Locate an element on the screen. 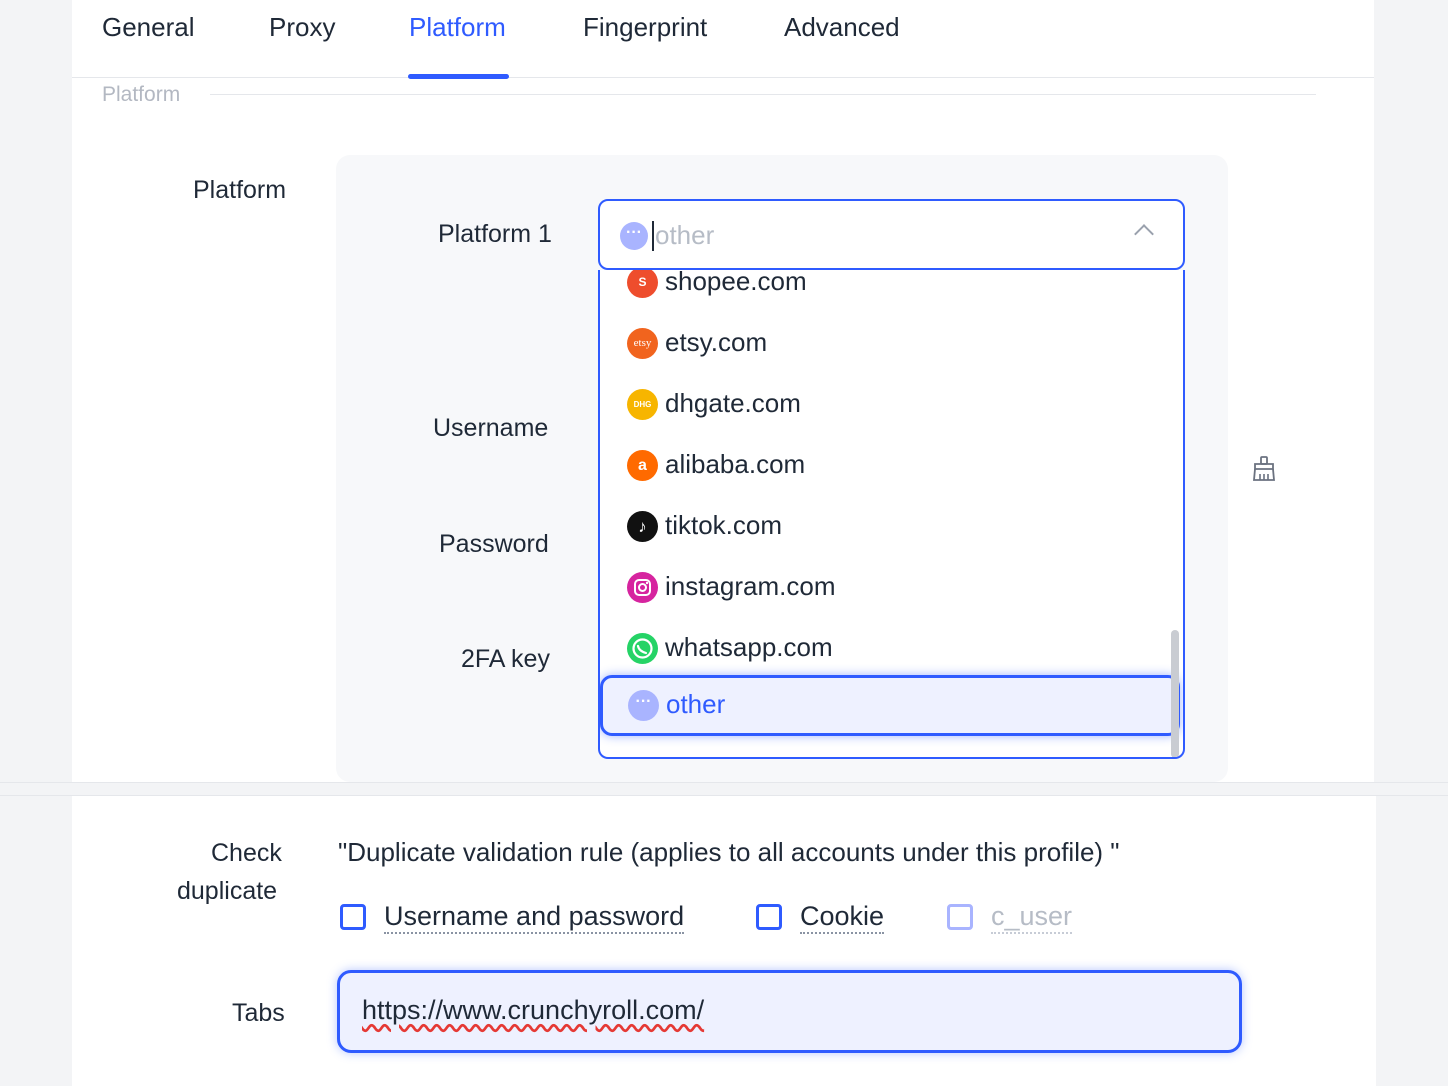 The image size is (1448, 1086). tiktok-icon: ♪ is located at coordinates (642, 526).